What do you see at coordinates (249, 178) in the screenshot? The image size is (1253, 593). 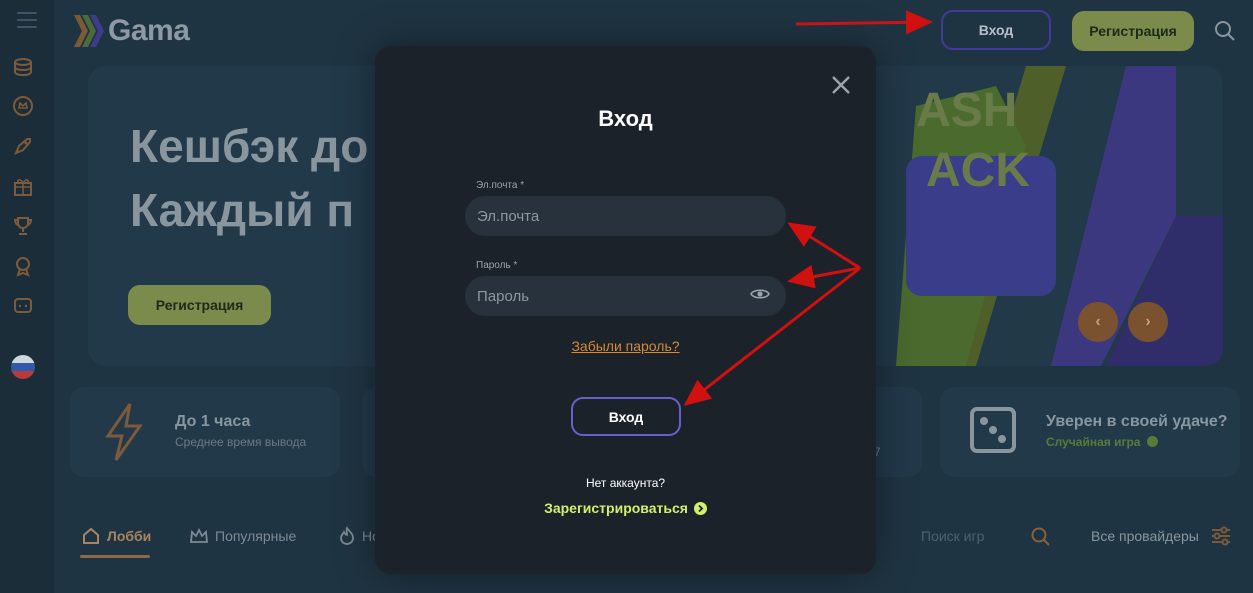 I see `banner-title: Кешбэк до Каждый п` at bounding box center [249, 178].